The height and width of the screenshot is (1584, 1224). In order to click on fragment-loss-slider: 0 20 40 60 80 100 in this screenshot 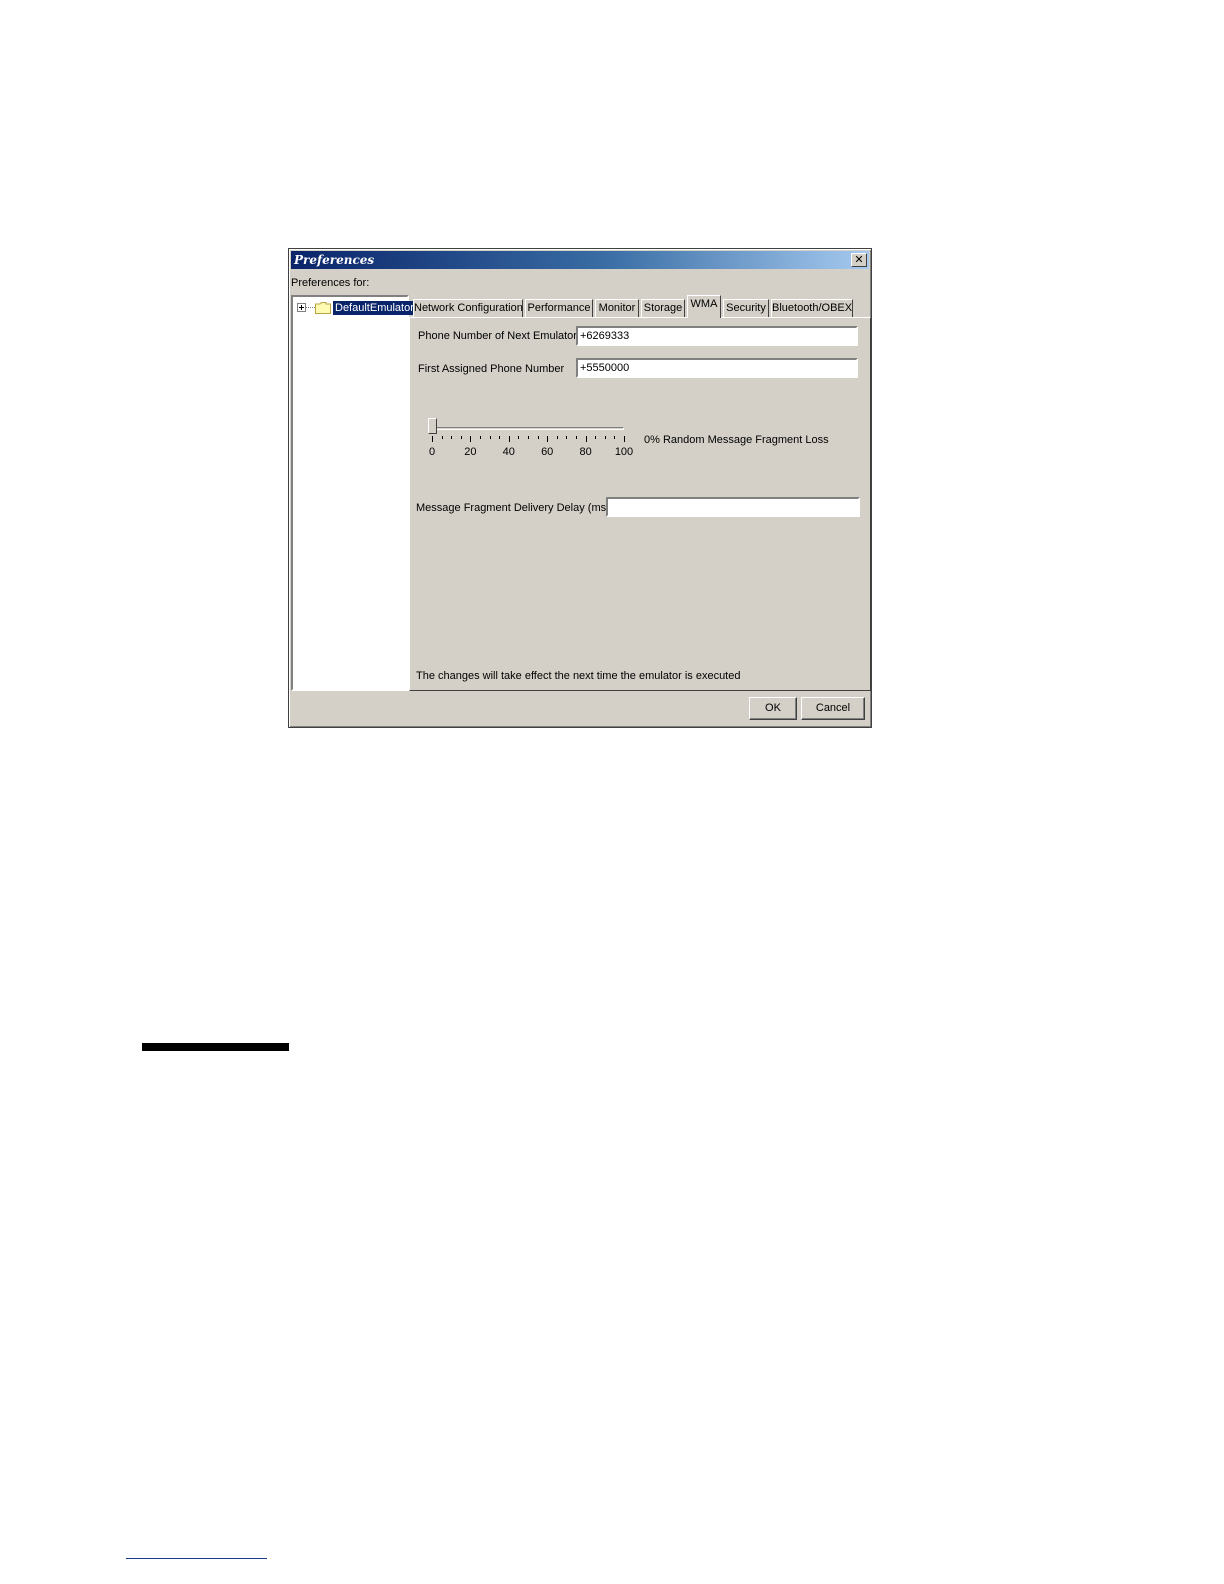, I will do `click(530, 444)`.